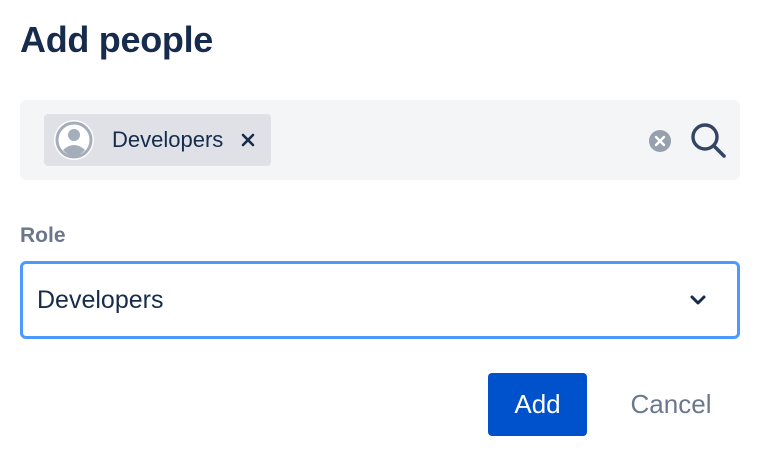 The height and width of the screenshot is (464, 766). I want to click on clear-icon, so click(660, 141).